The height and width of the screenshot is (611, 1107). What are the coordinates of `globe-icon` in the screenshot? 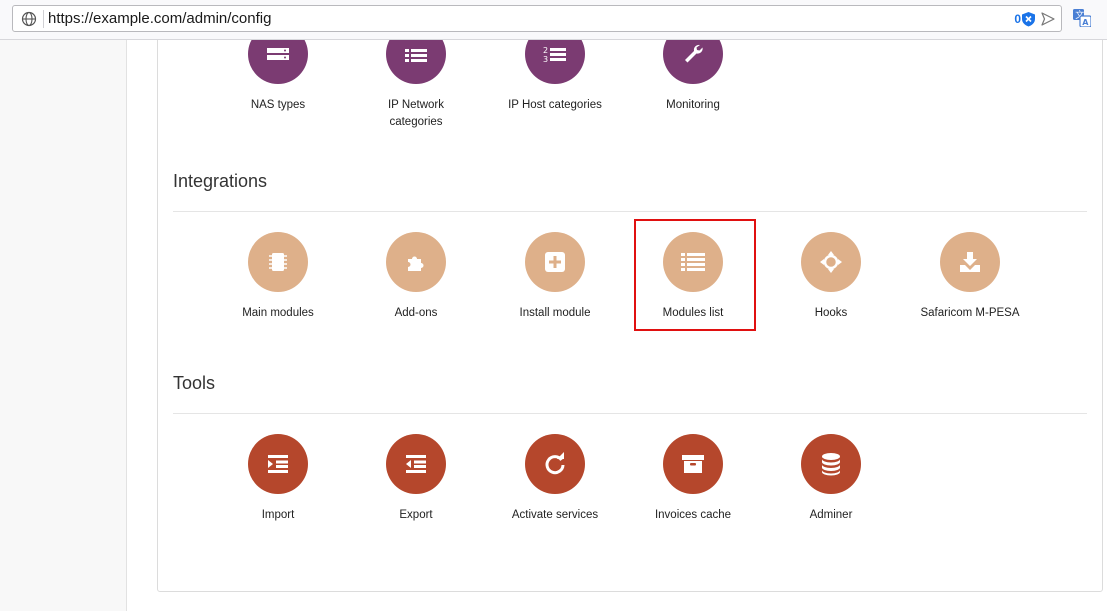 It's located at (29, 19).